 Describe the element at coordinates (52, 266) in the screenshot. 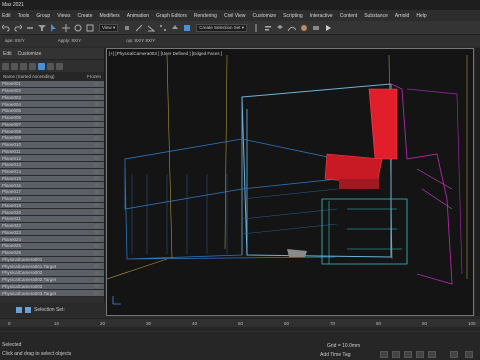

I see `list-item: PhysicalCamera001.Target` at that location.